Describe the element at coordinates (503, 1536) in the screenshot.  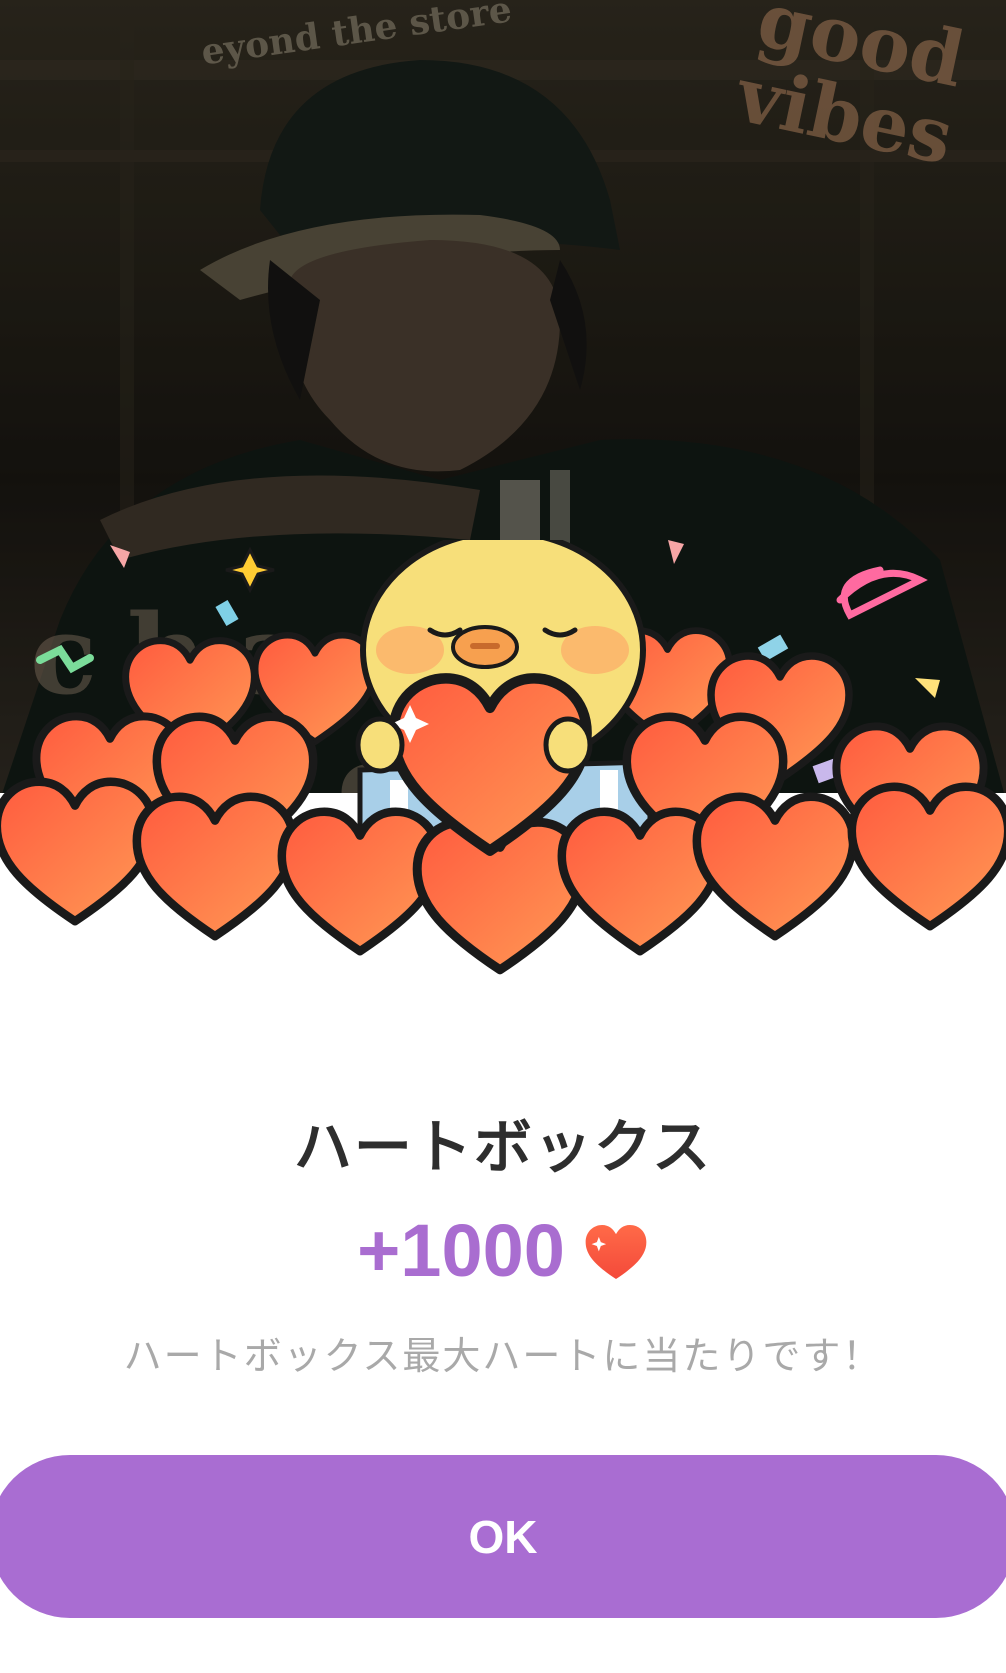
I see `ok-button: OK` at that location.